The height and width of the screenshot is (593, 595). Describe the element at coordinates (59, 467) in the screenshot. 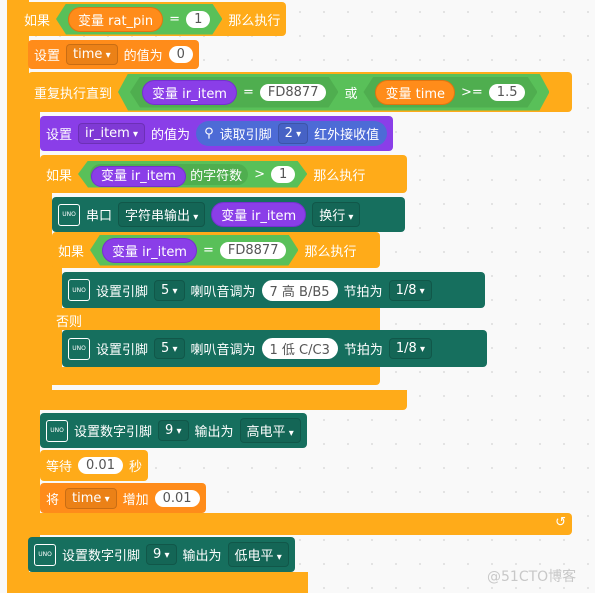

I see `wait-label: 等待` at that location.